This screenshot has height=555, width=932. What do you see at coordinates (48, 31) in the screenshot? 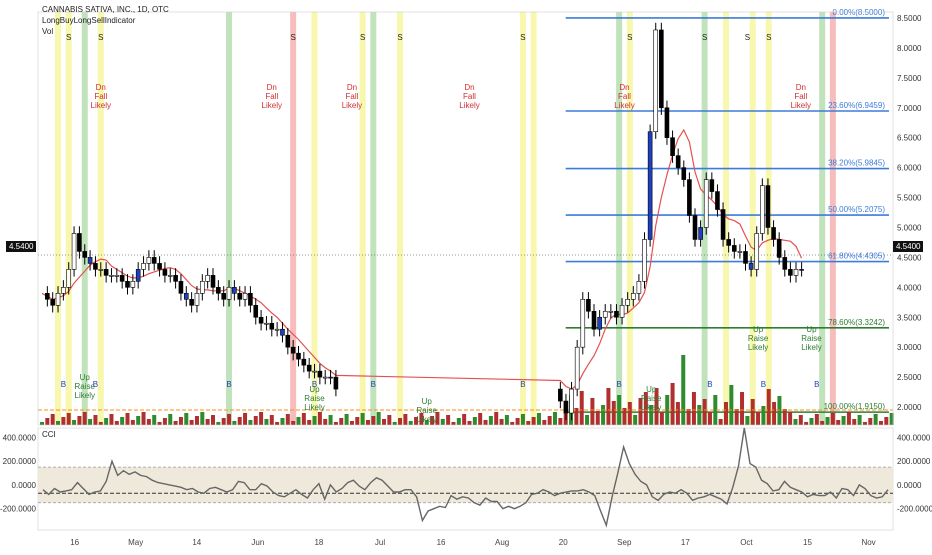
I see `volume-label: Vol` at bounding box center [48, 31].